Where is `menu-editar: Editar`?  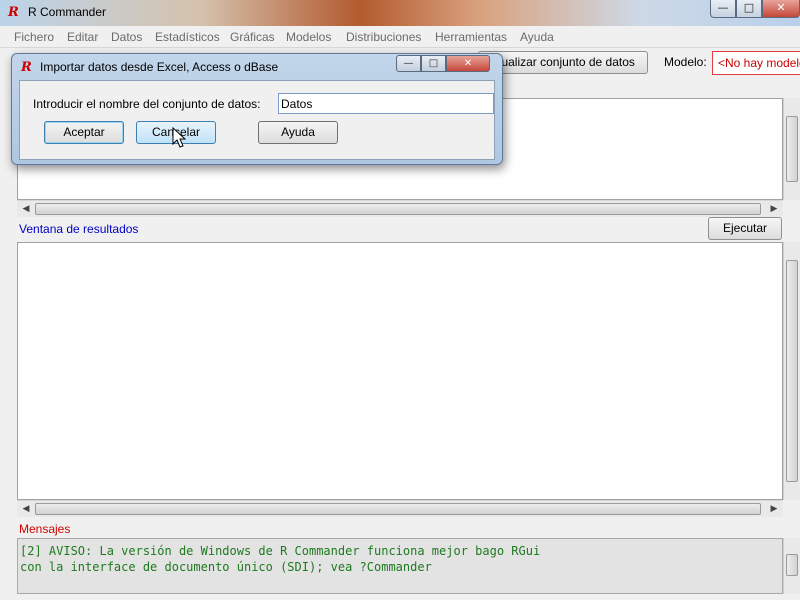
menu-editar: Editar is located at coordinates (82, 37).